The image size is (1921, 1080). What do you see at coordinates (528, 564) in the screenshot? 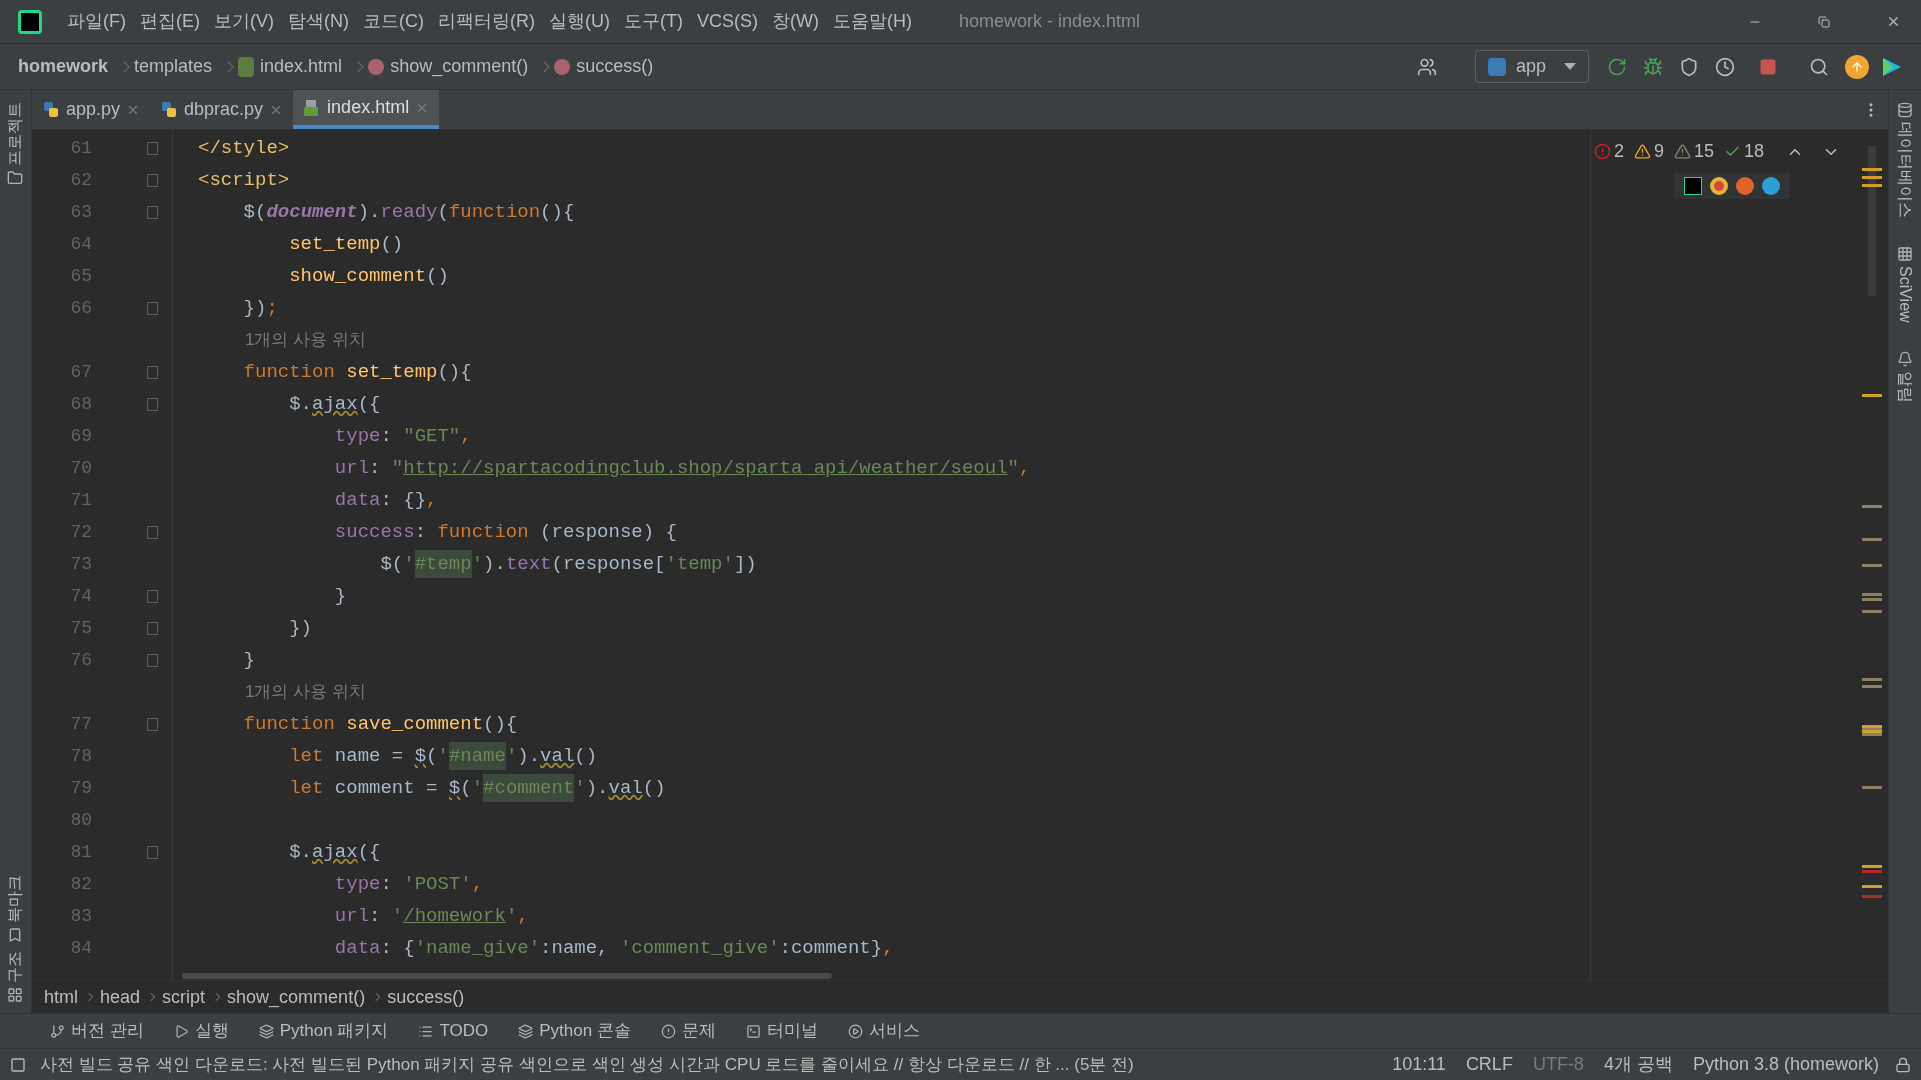
I see `code-token: text` at bounding box center [528, 564].